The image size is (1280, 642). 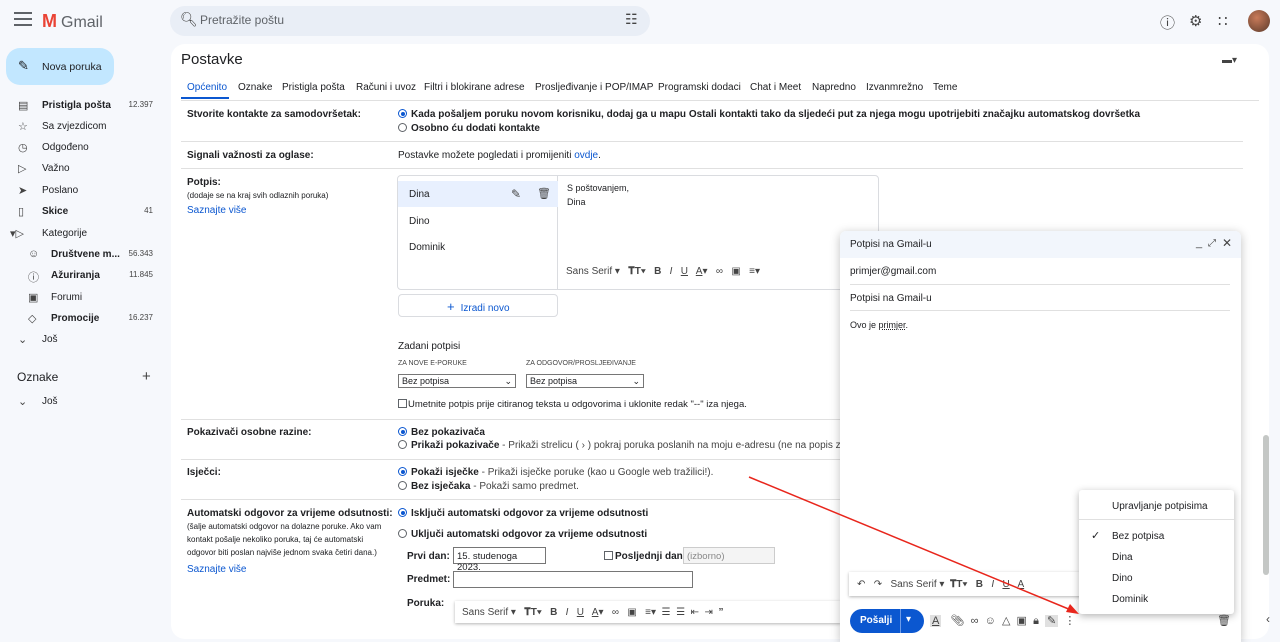 I want to click on signature-item-dina: Dina, so click(x=419, y=194).